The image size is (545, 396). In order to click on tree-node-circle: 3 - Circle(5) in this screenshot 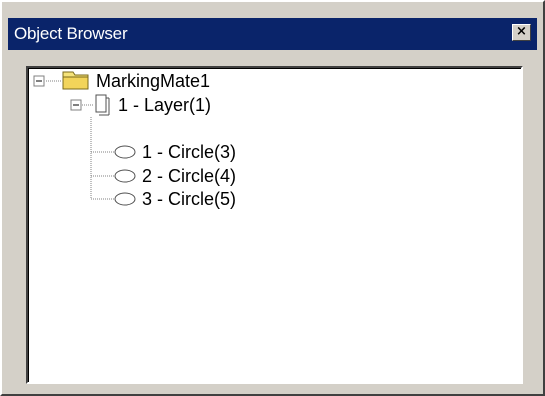, I will do `click(189, 199)`.